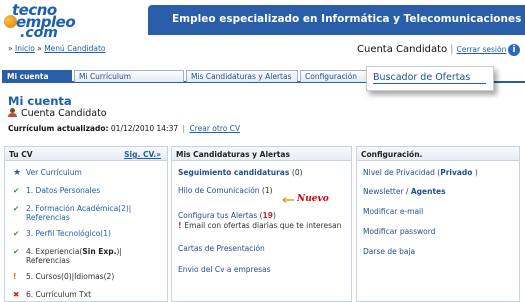 The image size is (525, 302). What do you see at coordinates (74, 48) in the screenshot?
I see `breadcrumb-current-link: Menú Candidato` at bounding box center [74, 48].